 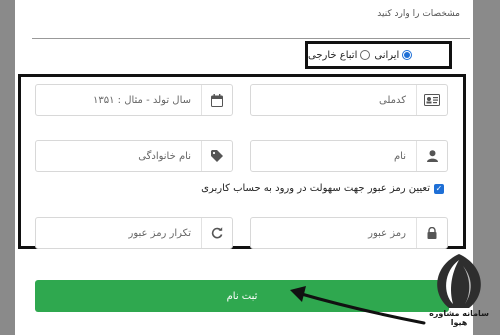 What do you see at coordinates (407, 55) in the screenshot?
I see `radio-button-selected` at bounding box center [407, 55].